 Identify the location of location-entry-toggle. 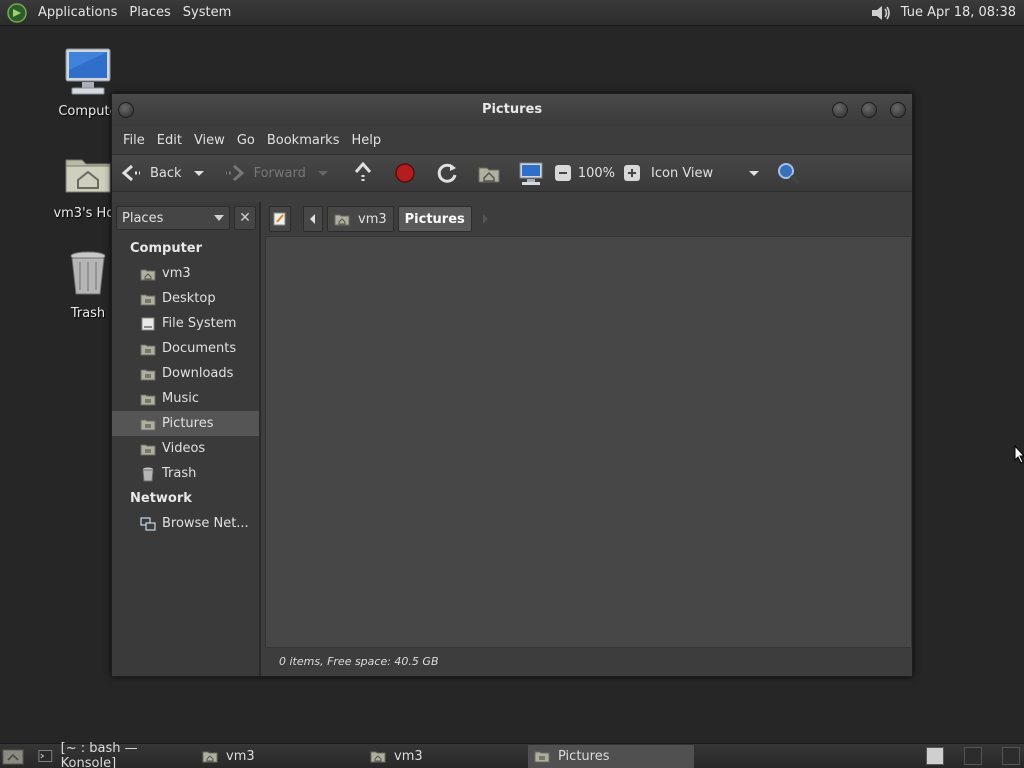
(280, 219).